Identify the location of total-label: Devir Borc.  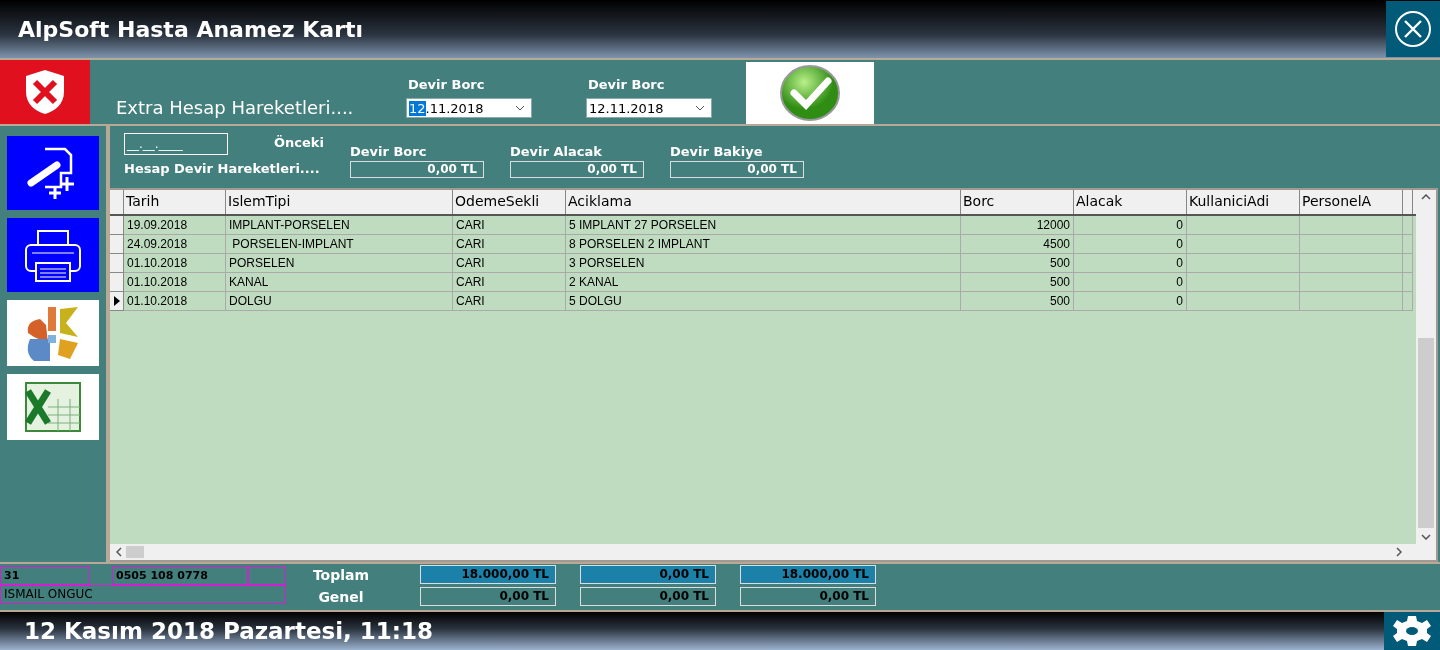
(388, 151).